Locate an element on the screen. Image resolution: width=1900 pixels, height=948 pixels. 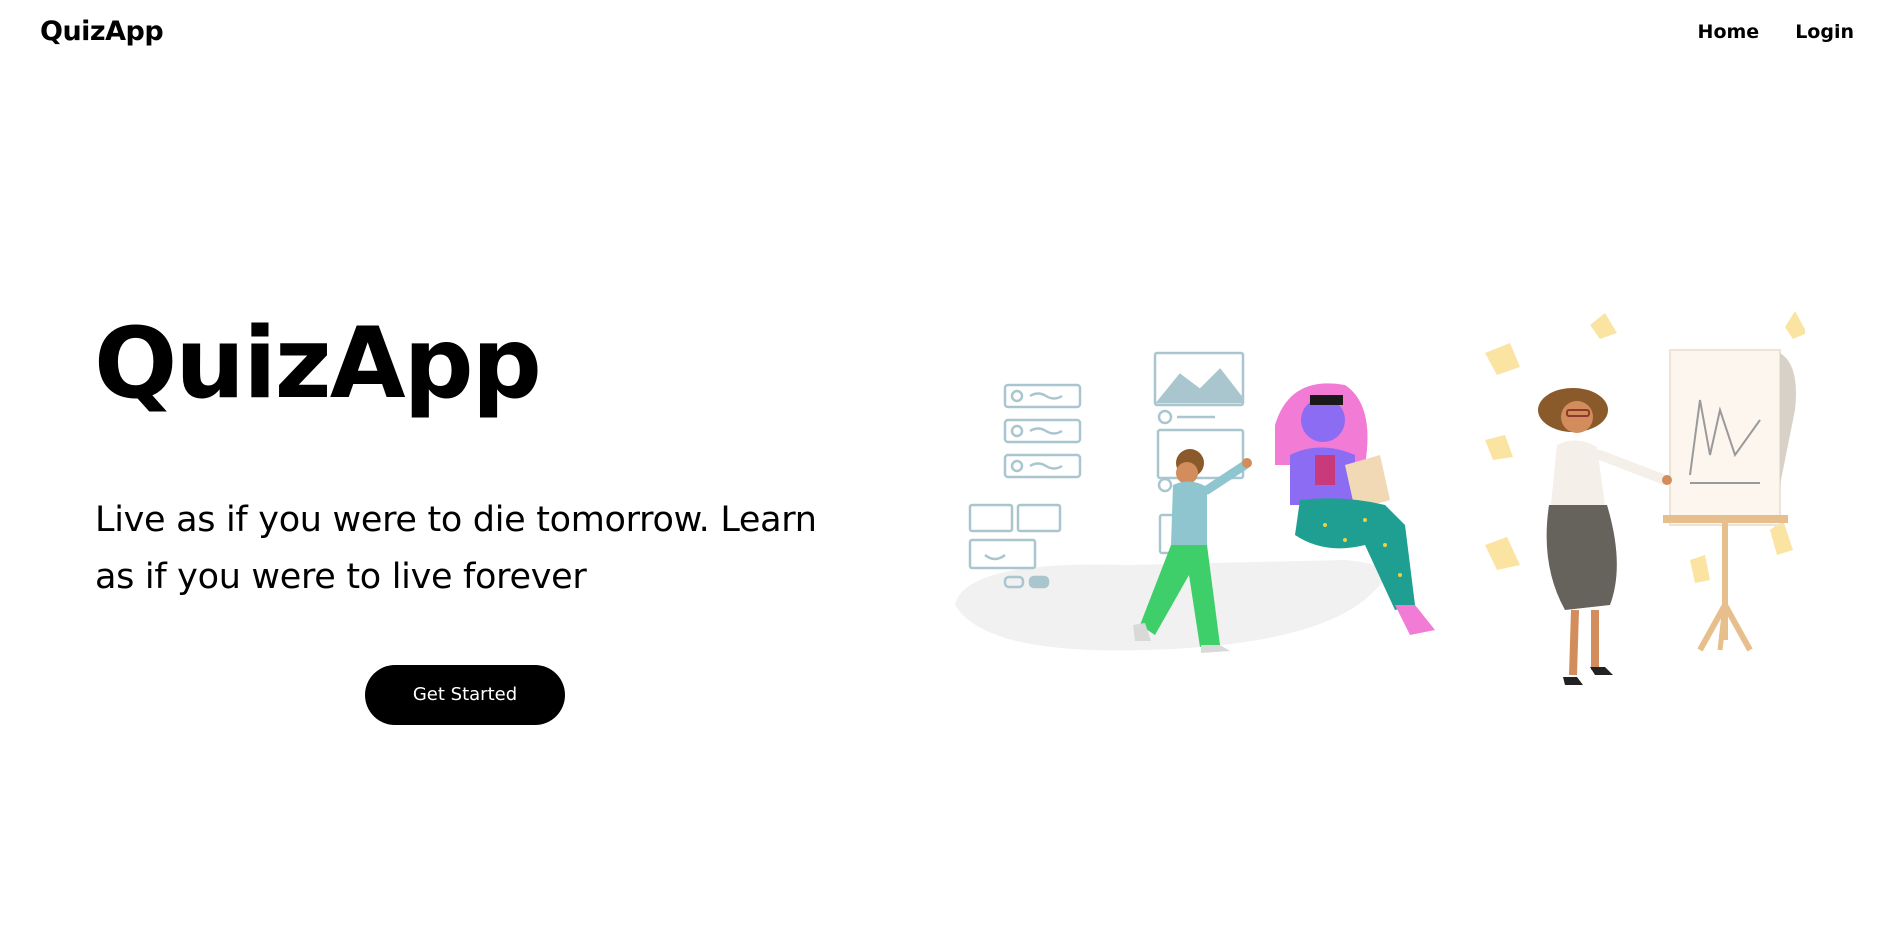
nav-link-home: Home is located at coordinates (1729, 32).